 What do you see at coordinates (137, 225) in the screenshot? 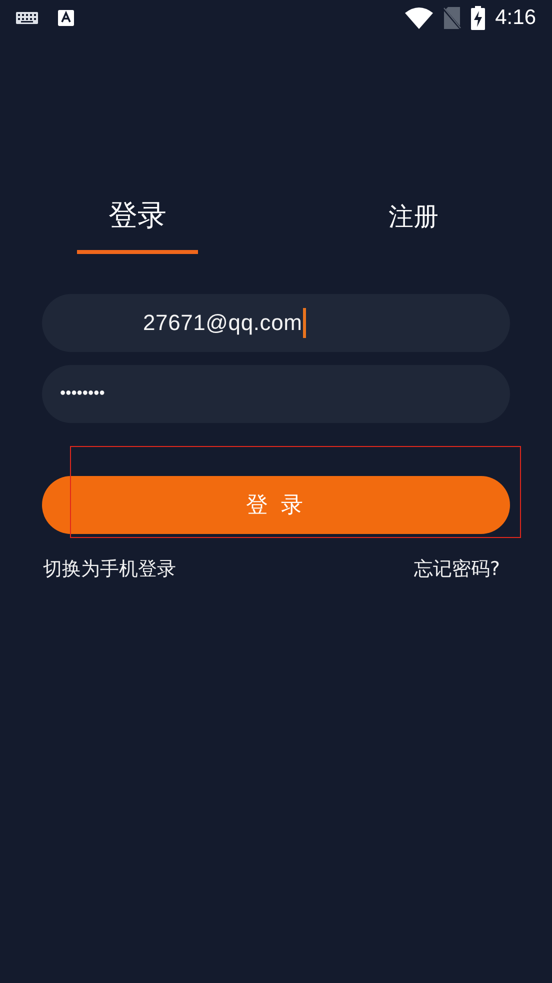
I see `tab: 登录` at bounding box center [137, 225].